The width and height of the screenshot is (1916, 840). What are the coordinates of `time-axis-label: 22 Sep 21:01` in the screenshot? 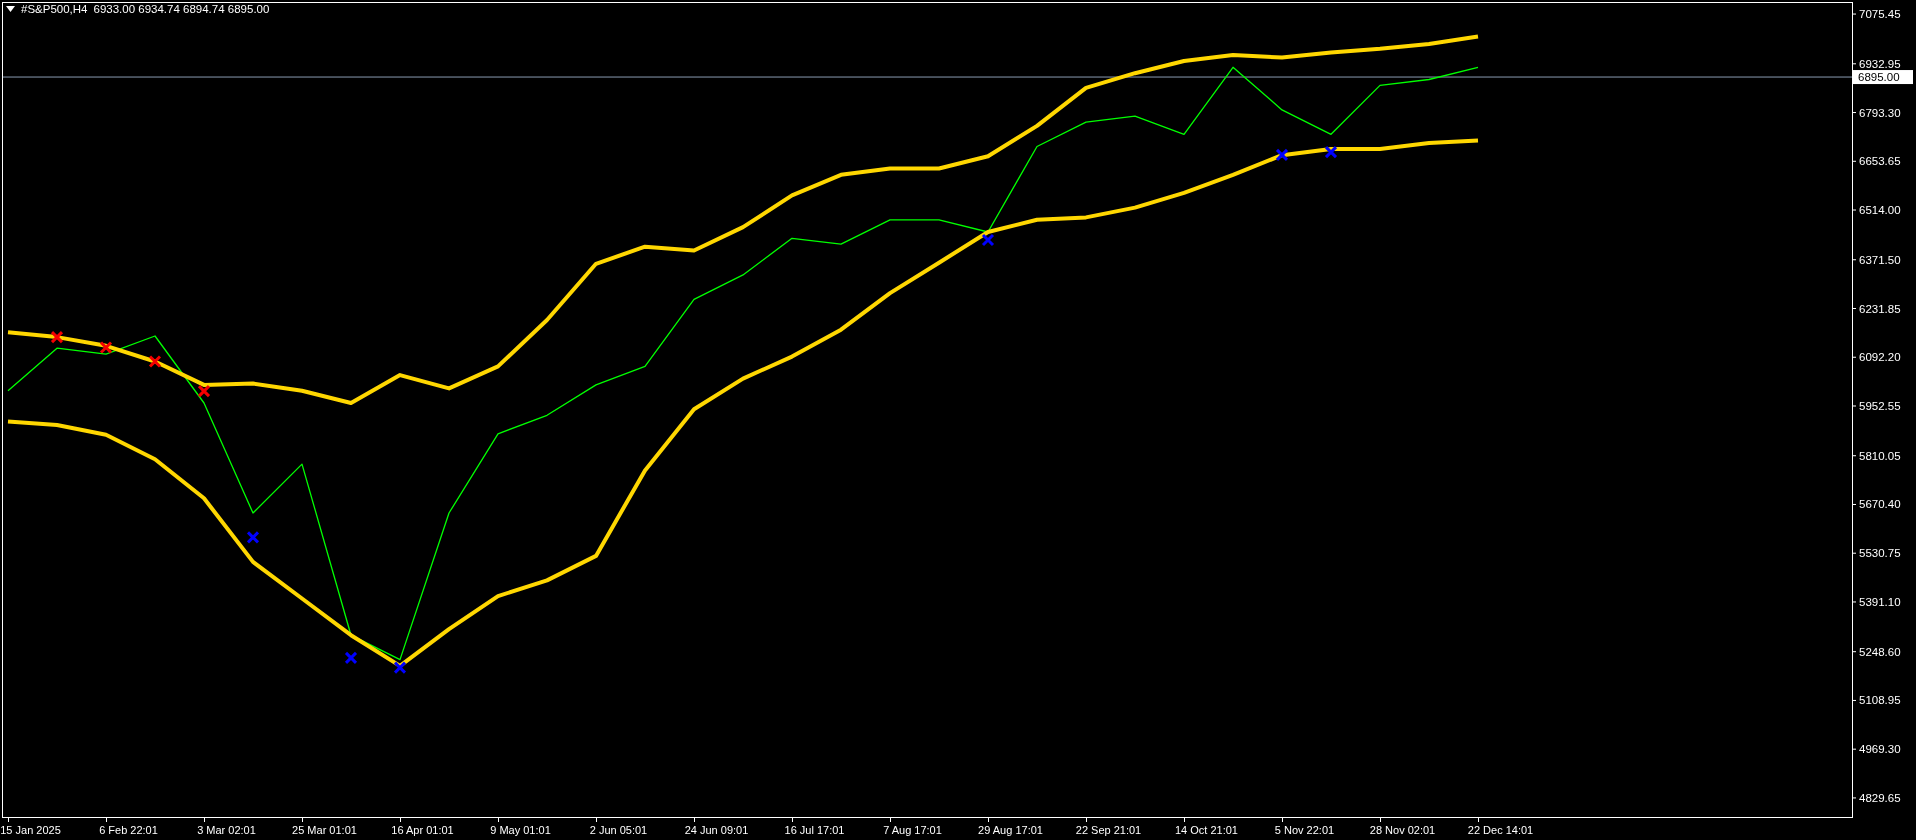 It's located at (1108, 830).